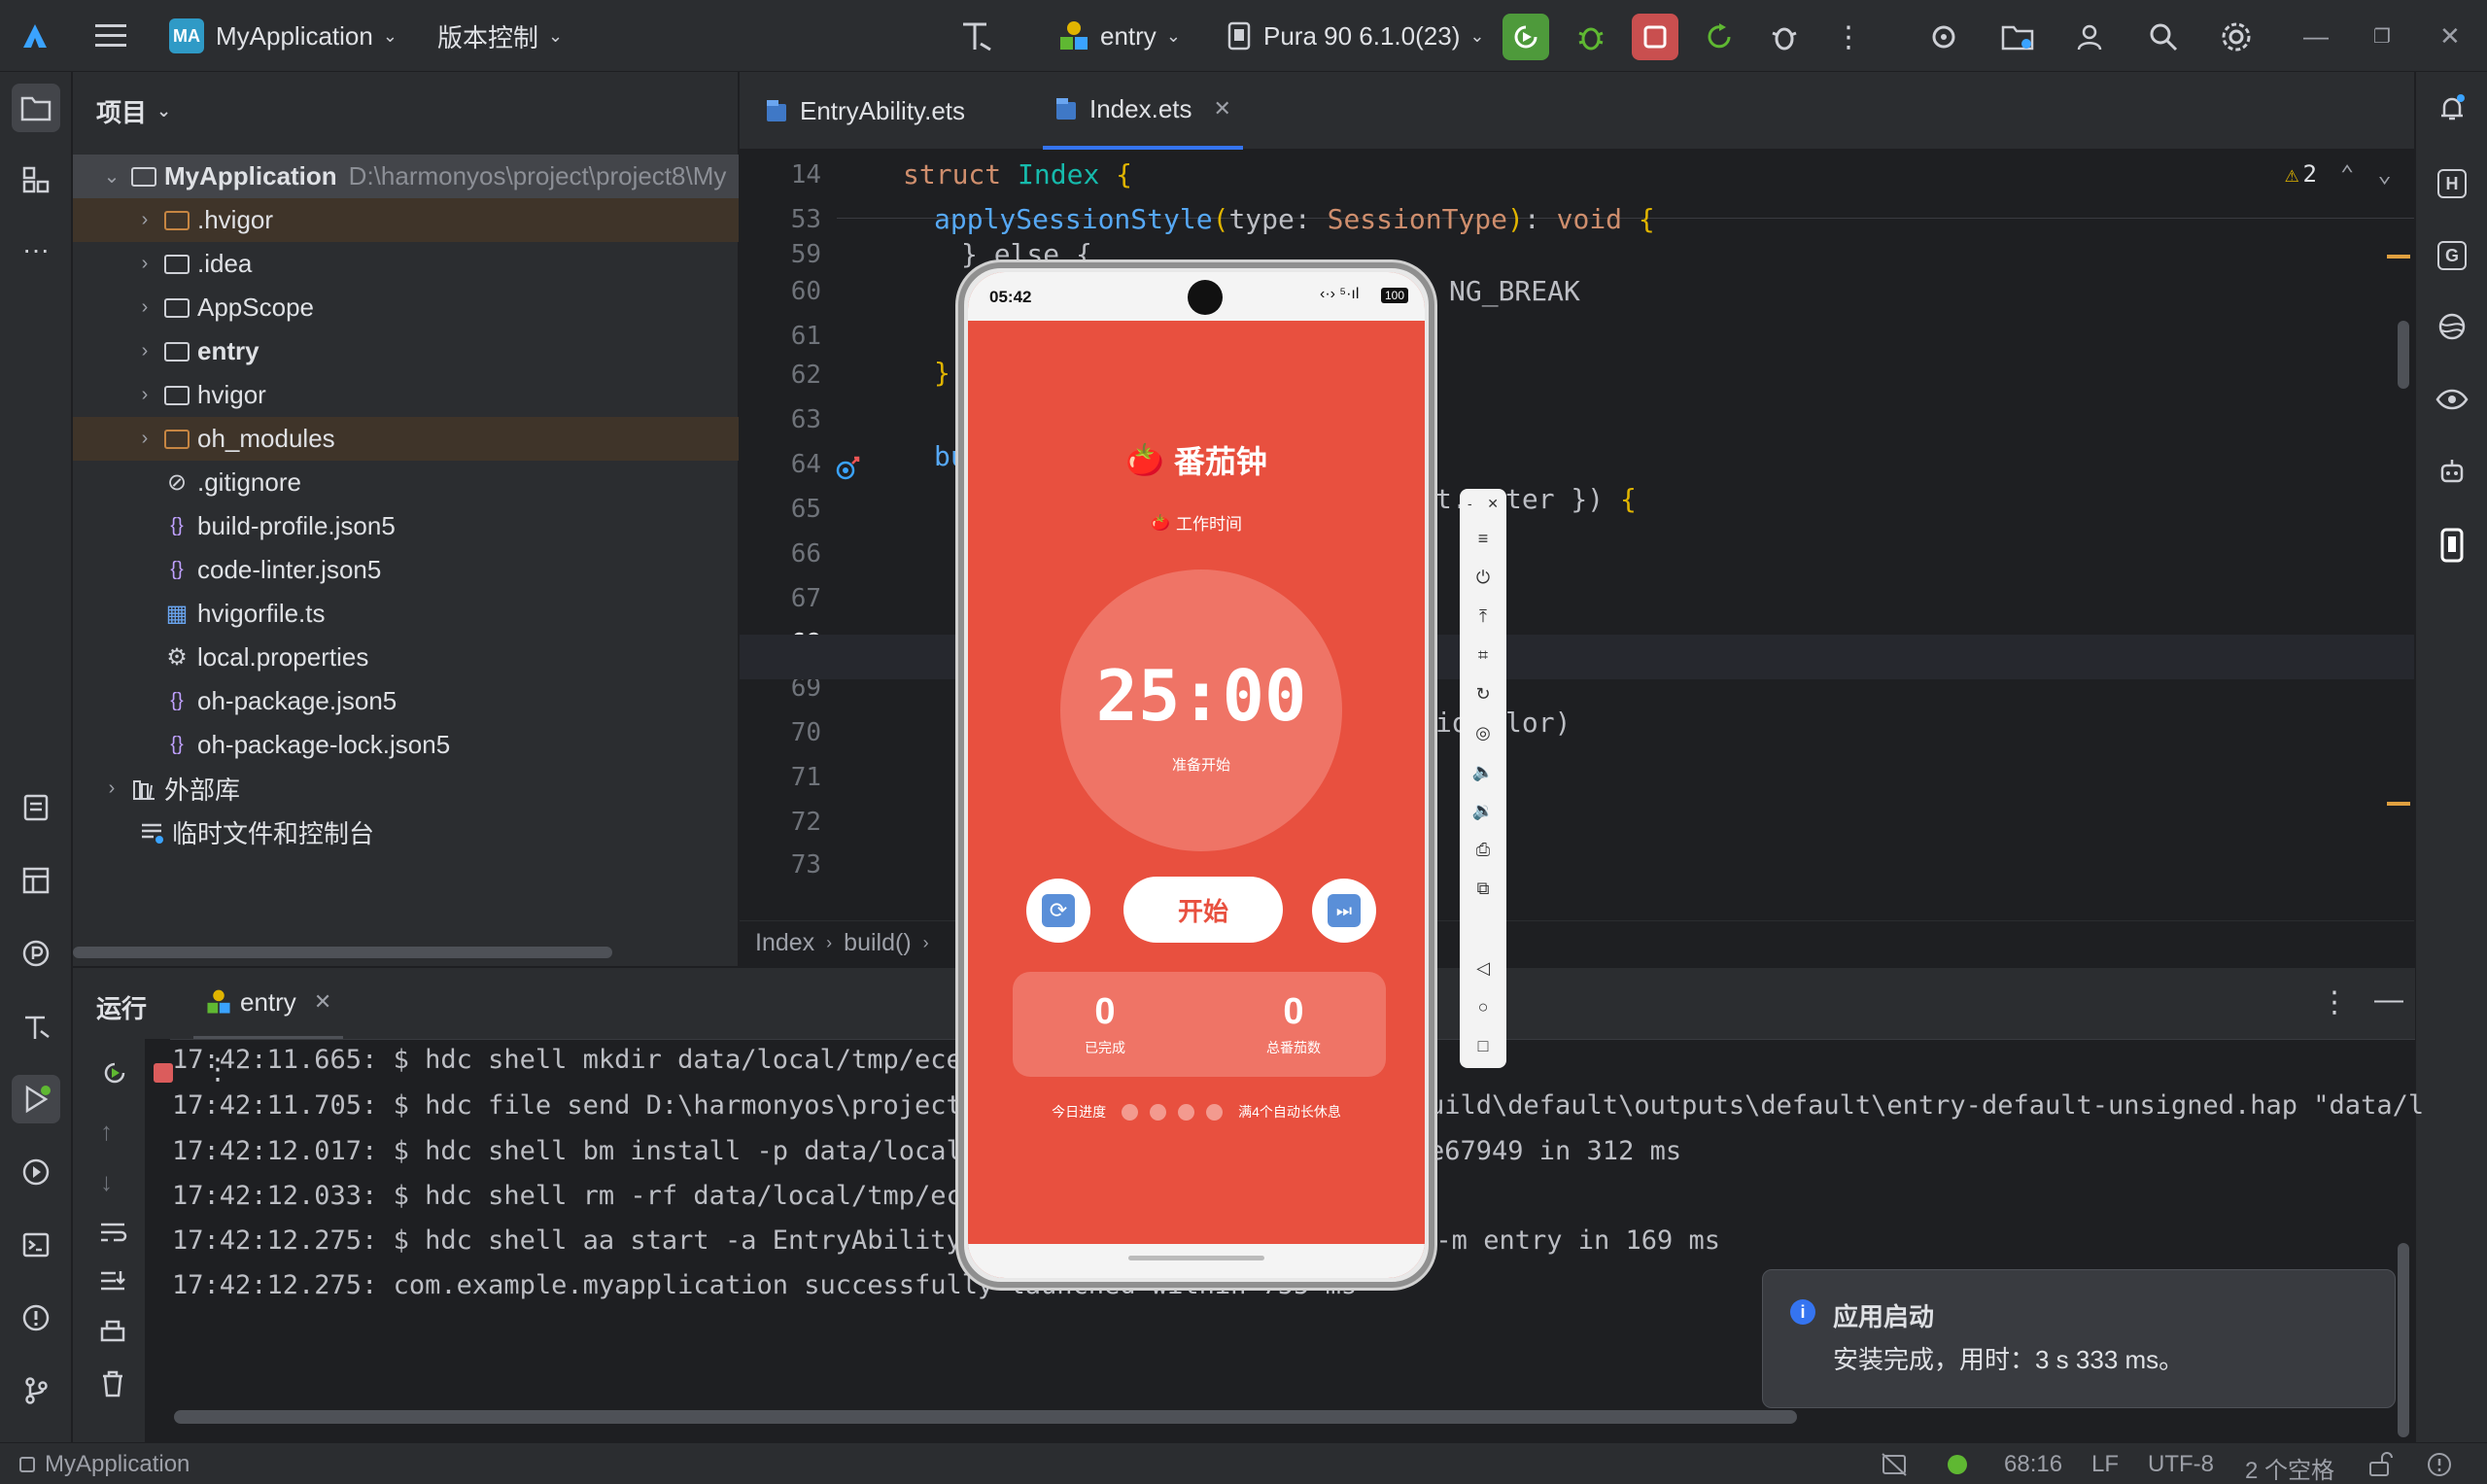 Image resolution: width=2487 pixels, height=1484 pixels. Describe the element at coordinates (2316, 36) in the screenshot. I see `minimize-button: —` at that location.